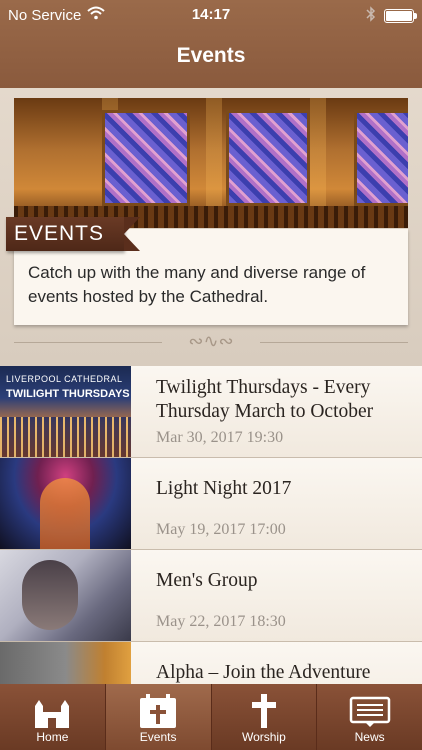  What do you see at coordinates (158, 737) in the screenshot?
I see `tab-label: Events` at bounding box center [158, 737].